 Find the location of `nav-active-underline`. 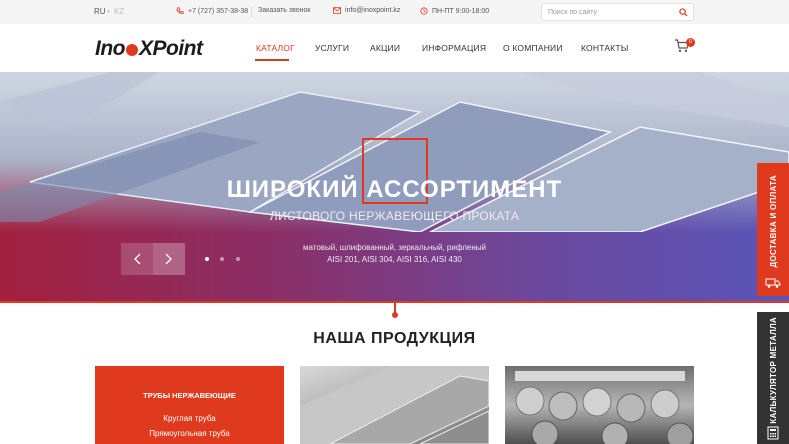

nav-active-underline is located at coordinates (272, 60).